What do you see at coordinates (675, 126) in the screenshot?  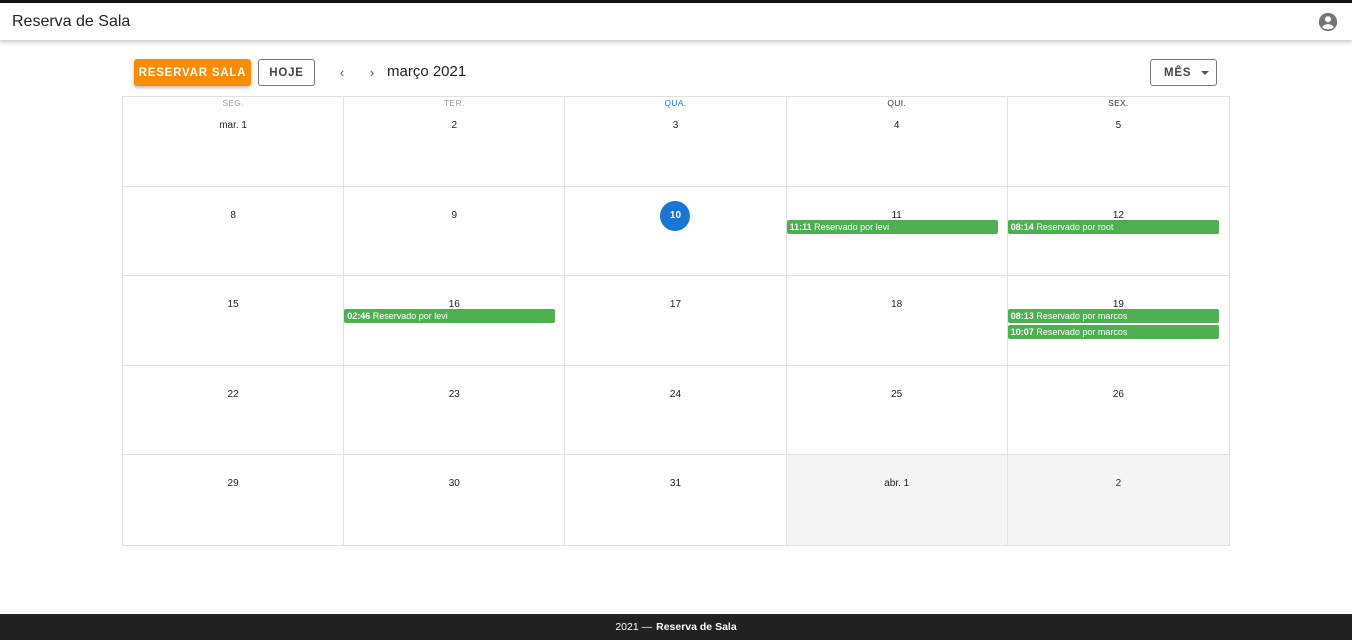 I see `day-number: 3` at bounding box center [675, 126].